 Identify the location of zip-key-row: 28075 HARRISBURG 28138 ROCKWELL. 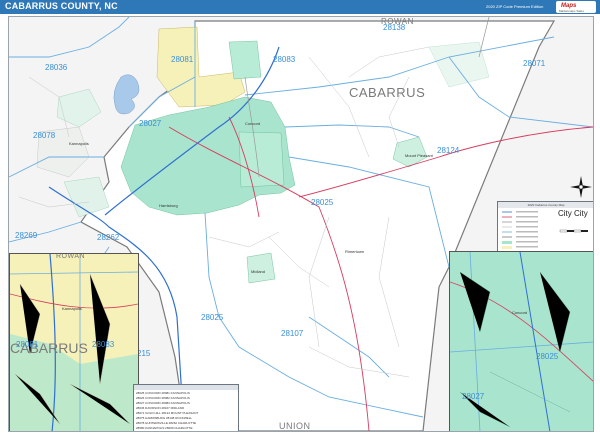
(164, 418).